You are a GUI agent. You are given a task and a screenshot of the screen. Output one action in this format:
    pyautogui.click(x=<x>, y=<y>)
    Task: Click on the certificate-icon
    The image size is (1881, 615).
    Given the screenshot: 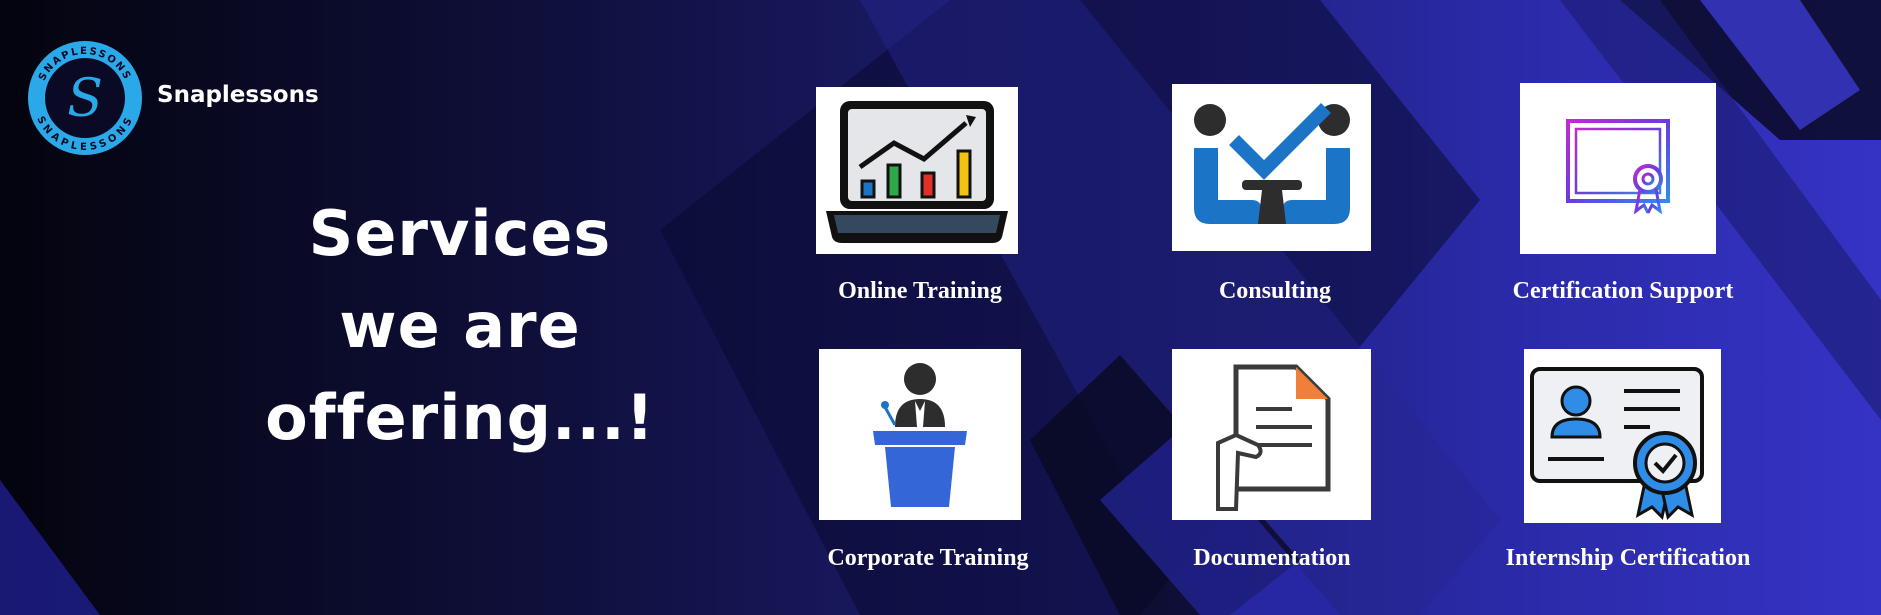 What is the action you would take?
    pyautogui.click(x=1618, y=167)
    